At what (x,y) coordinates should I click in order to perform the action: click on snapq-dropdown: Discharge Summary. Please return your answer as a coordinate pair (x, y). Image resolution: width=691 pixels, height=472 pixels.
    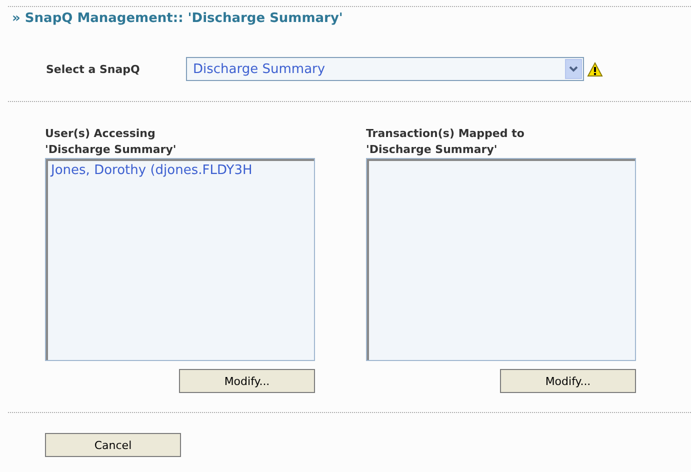
    Looking at the image, I should click on (385, 69).